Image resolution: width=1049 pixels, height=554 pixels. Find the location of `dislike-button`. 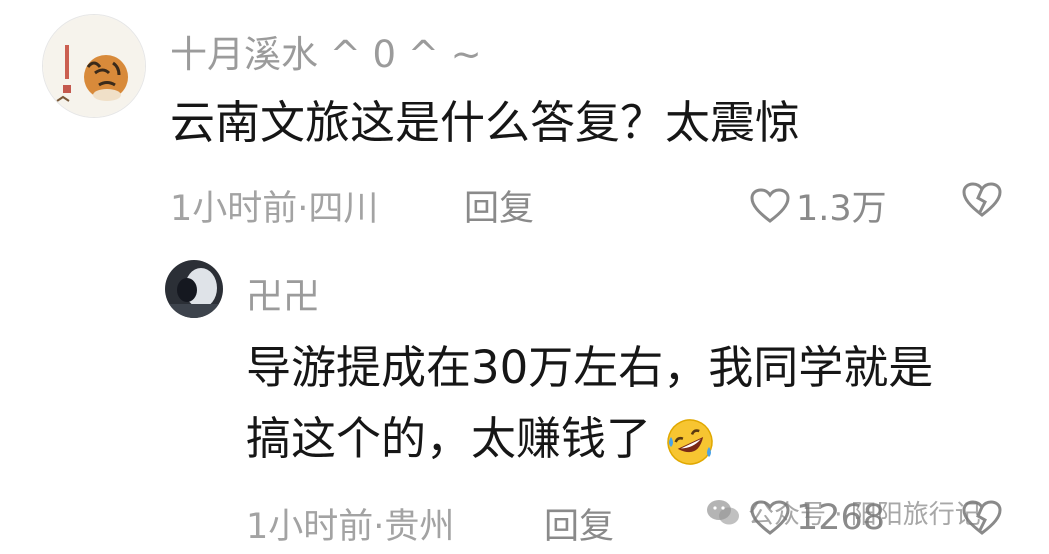

dislike-button is located at coordinates (982, 202).